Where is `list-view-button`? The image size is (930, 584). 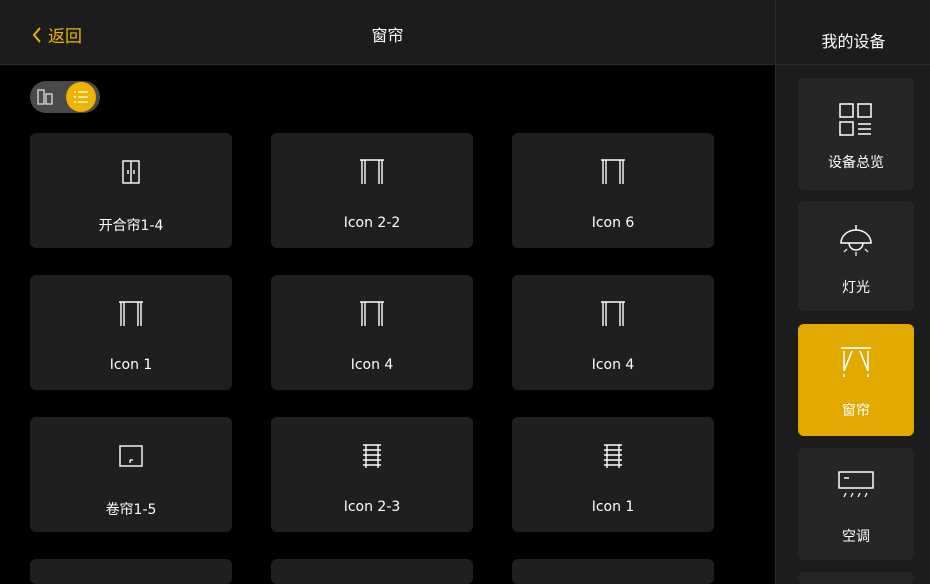 list-view-button is located at coordinates (81, 97).